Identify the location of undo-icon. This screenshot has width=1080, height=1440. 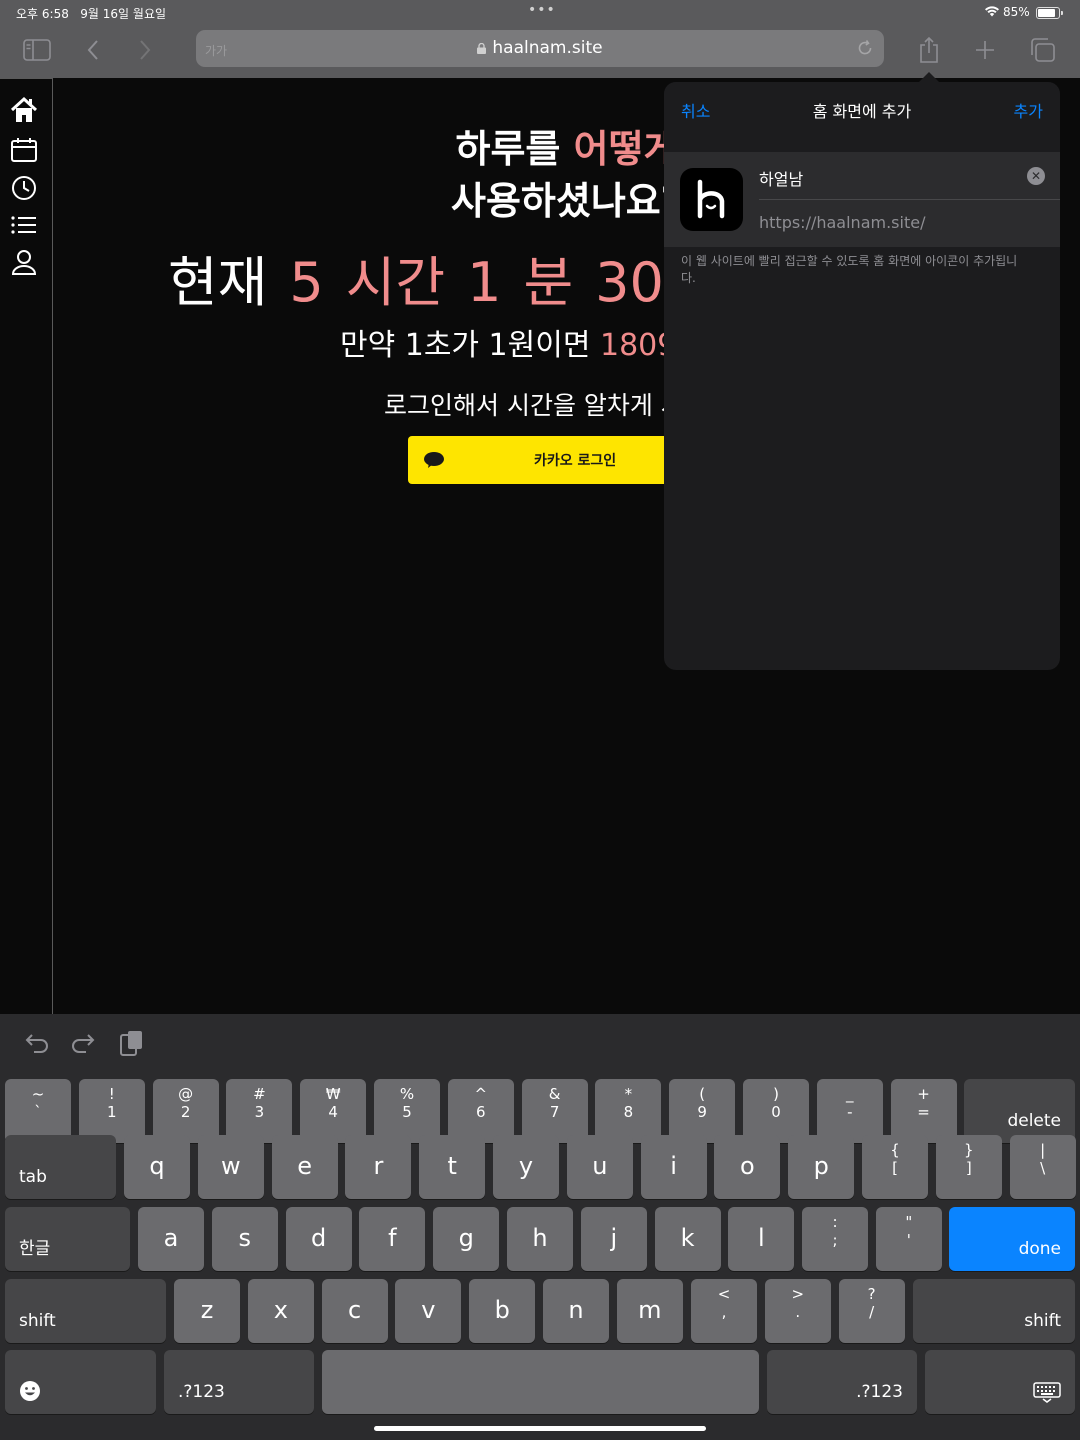
(37, 1043).